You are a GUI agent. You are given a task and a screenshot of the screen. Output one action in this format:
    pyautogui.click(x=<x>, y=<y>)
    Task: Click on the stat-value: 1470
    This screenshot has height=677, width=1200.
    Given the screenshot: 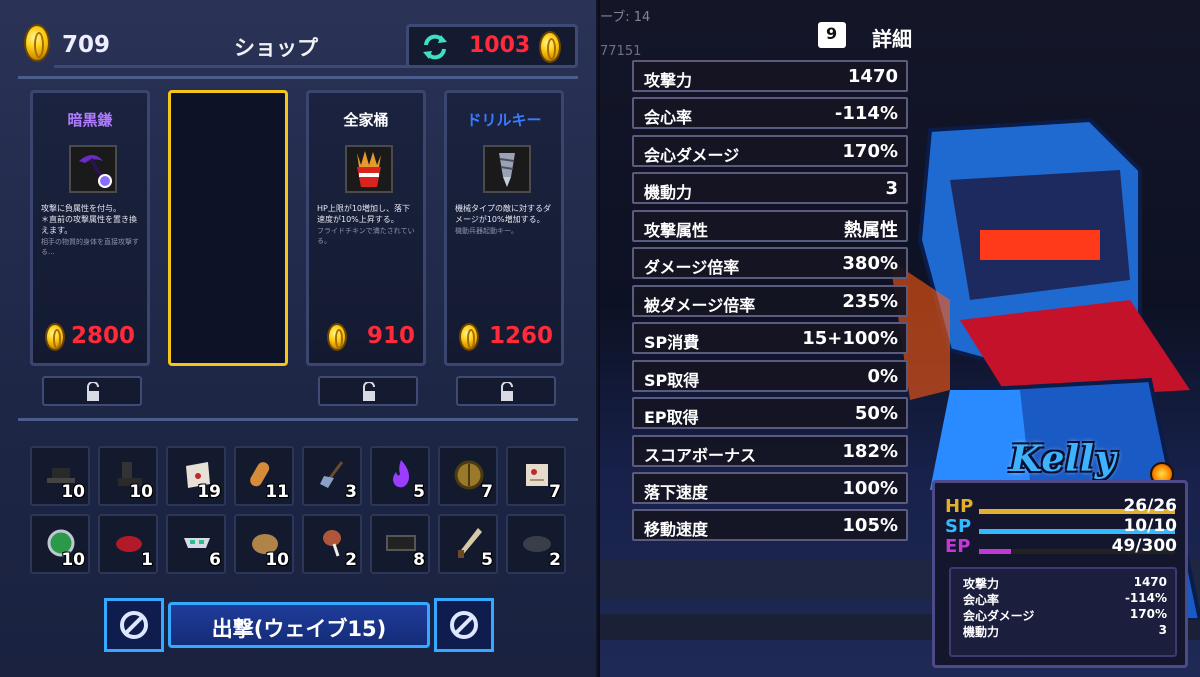 What is the action you would take?
    pyautogui.click(x=872, y=76)
    